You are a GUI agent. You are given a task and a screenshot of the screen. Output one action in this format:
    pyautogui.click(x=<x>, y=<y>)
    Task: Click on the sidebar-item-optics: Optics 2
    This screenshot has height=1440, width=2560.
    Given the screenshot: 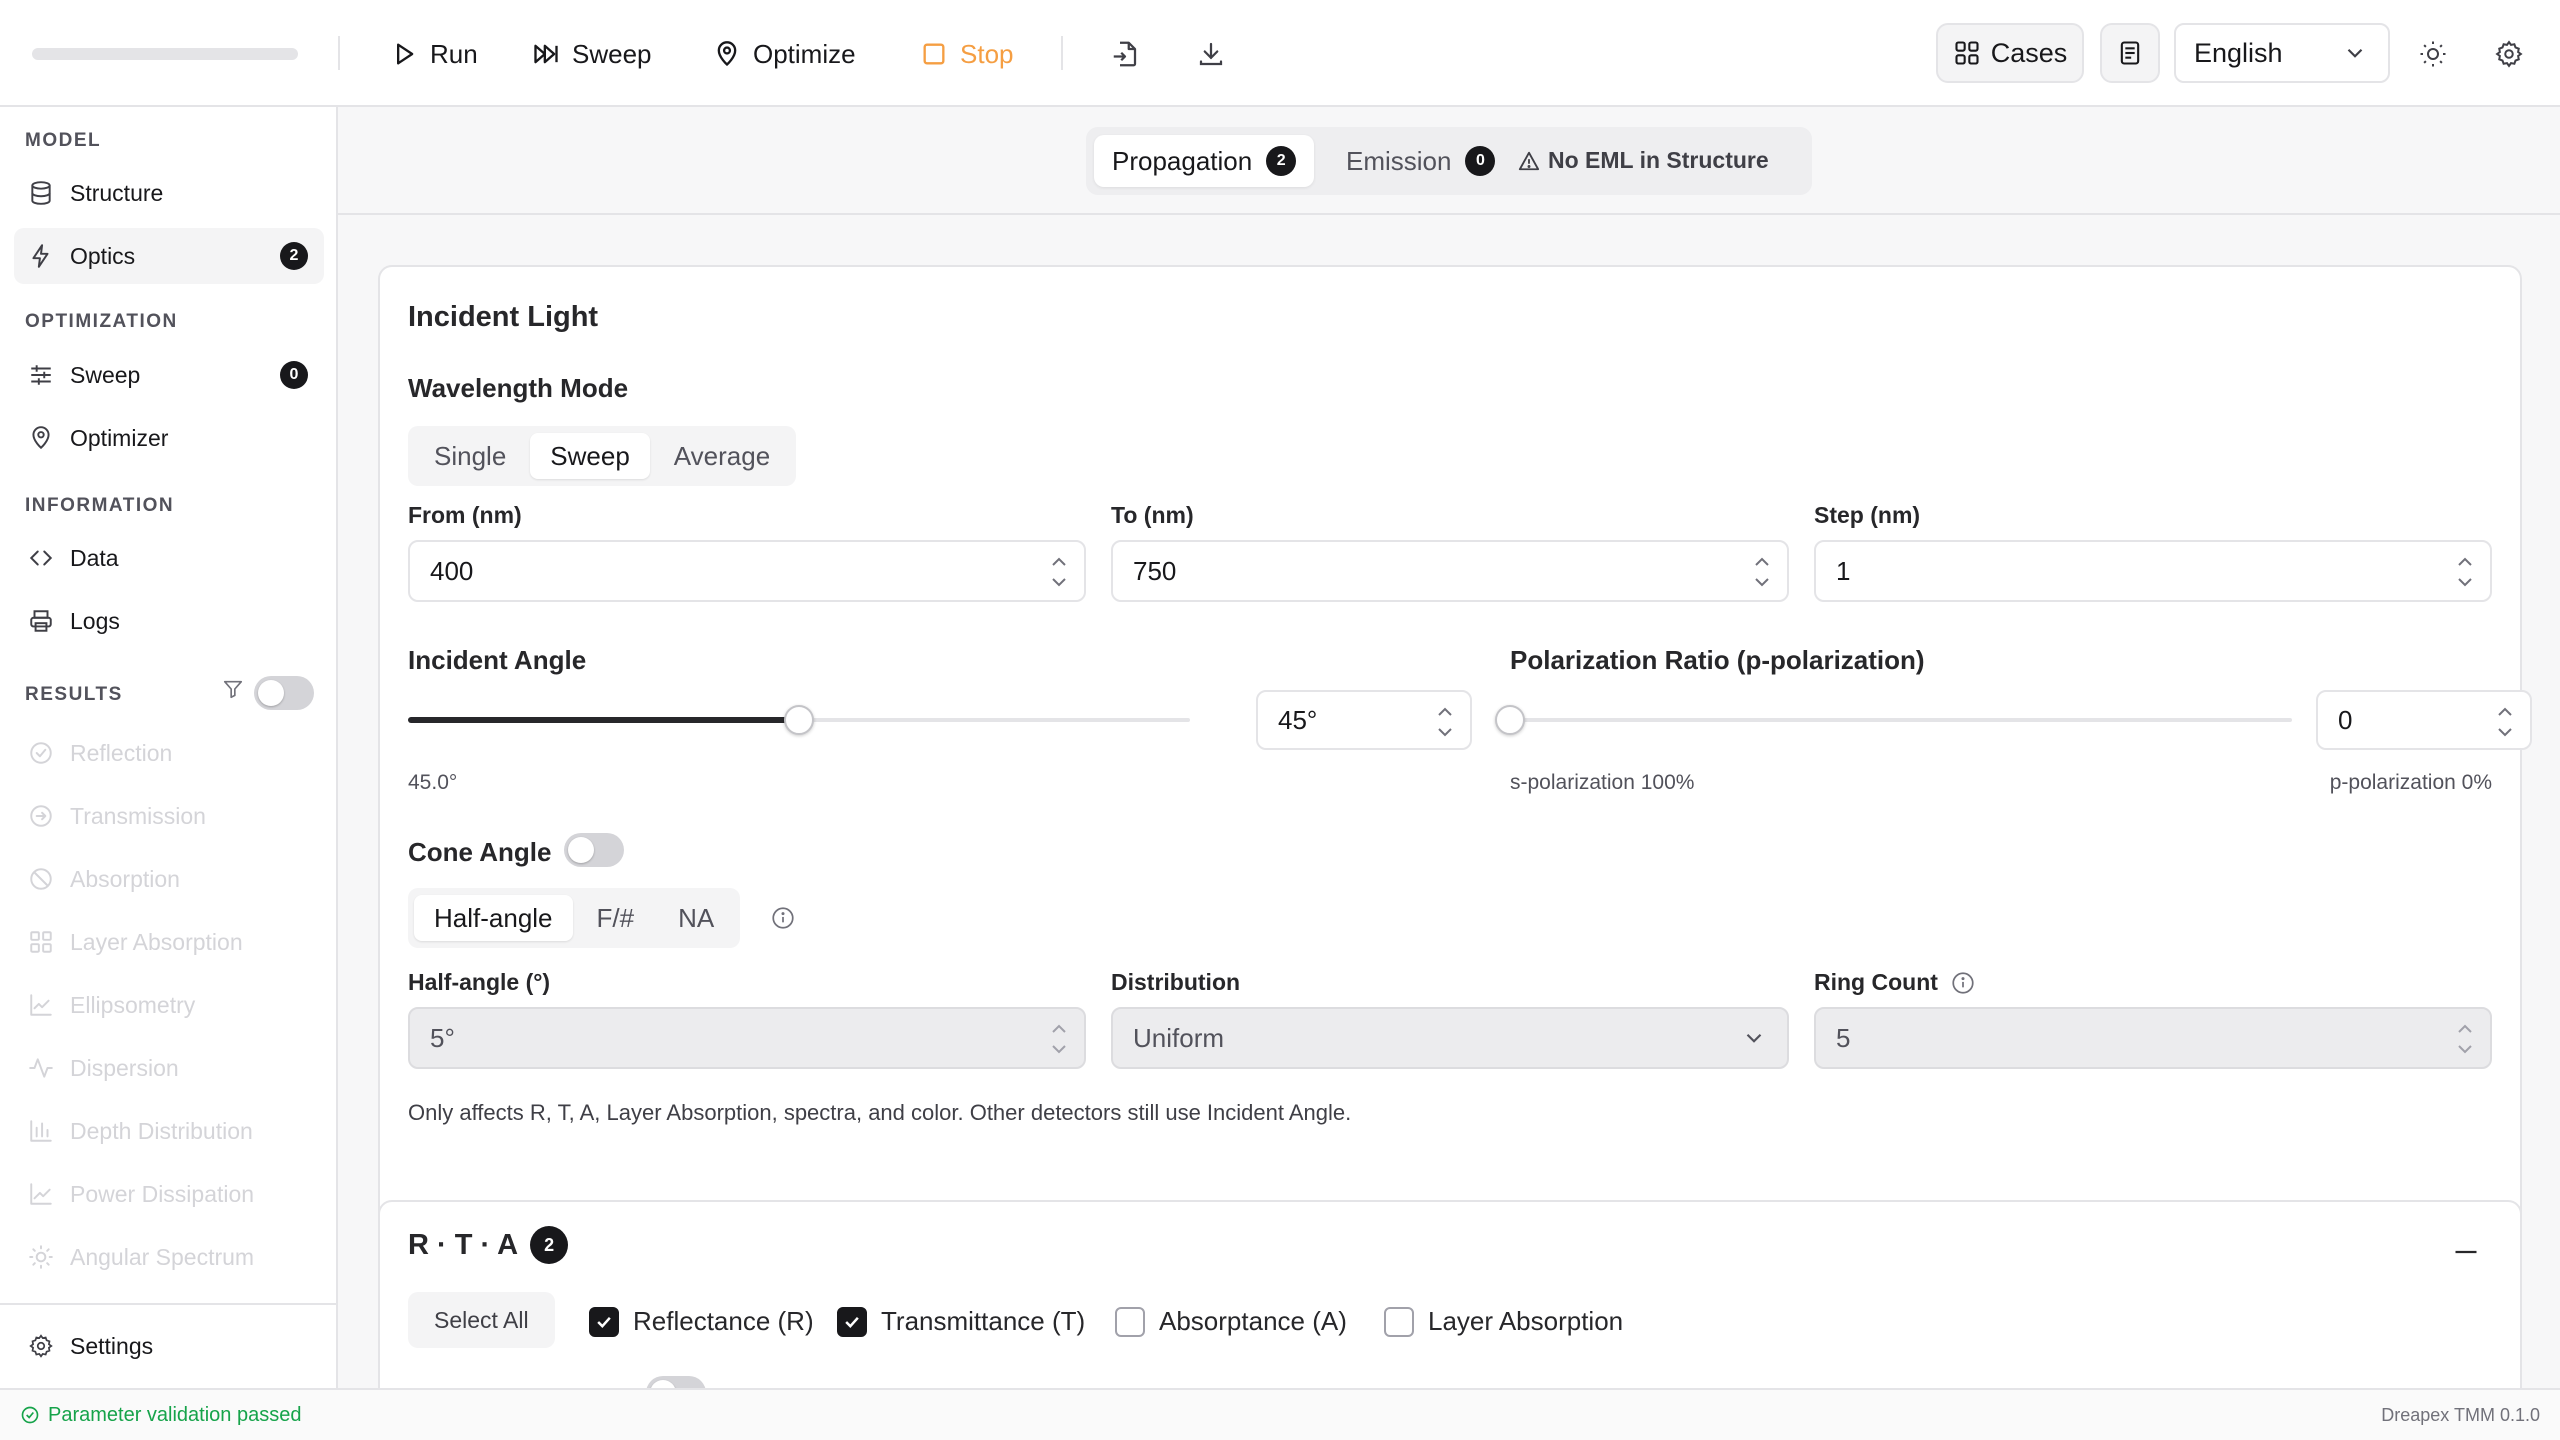 What is the action you would take?
    pyautogui.click(x=169, y=256)
    